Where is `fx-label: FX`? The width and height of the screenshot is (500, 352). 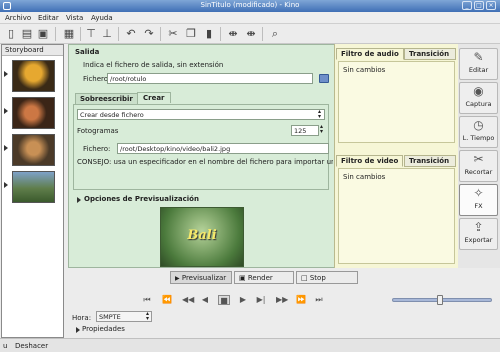
fx-label: FX is located at coordinates (478, 206).